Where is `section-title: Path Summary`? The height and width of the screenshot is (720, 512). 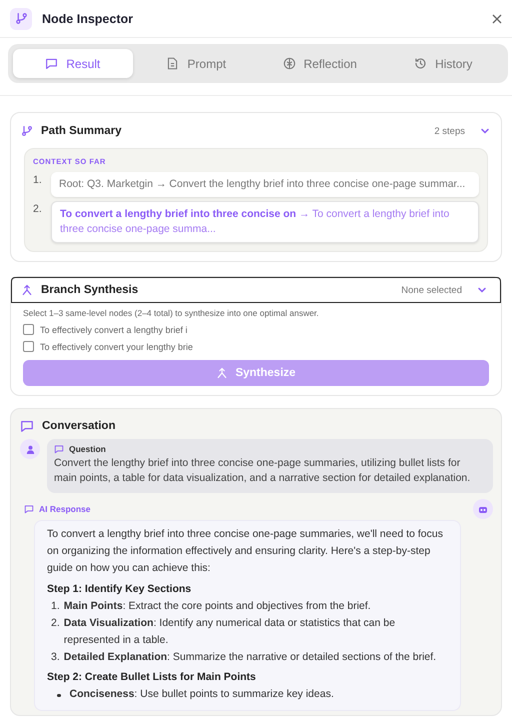 section-title: Path Summary is located at coordinates (82, 131).